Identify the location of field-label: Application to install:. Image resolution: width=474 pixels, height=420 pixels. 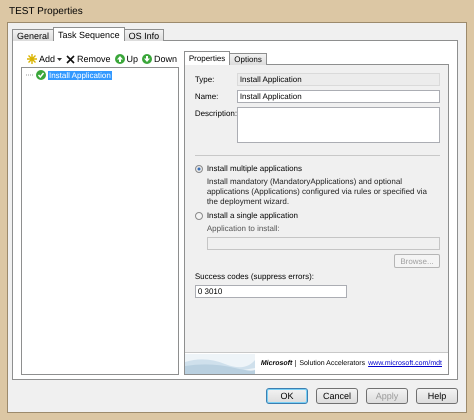
(243, 228).